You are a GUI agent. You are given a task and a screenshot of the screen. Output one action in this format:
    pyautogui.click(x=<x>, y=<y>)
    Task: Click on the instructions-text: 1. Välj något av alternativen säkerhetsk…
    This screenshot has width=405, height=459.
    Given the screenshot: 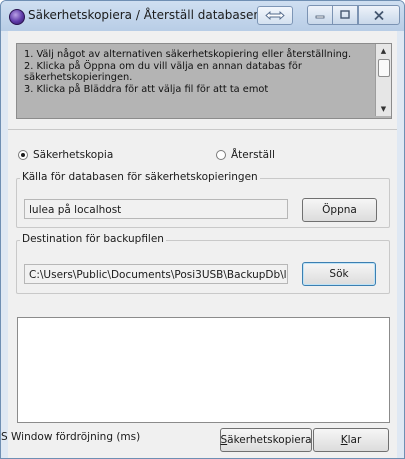 What is the action you would take?
    pyautogui.click(x=197, y=72)
    